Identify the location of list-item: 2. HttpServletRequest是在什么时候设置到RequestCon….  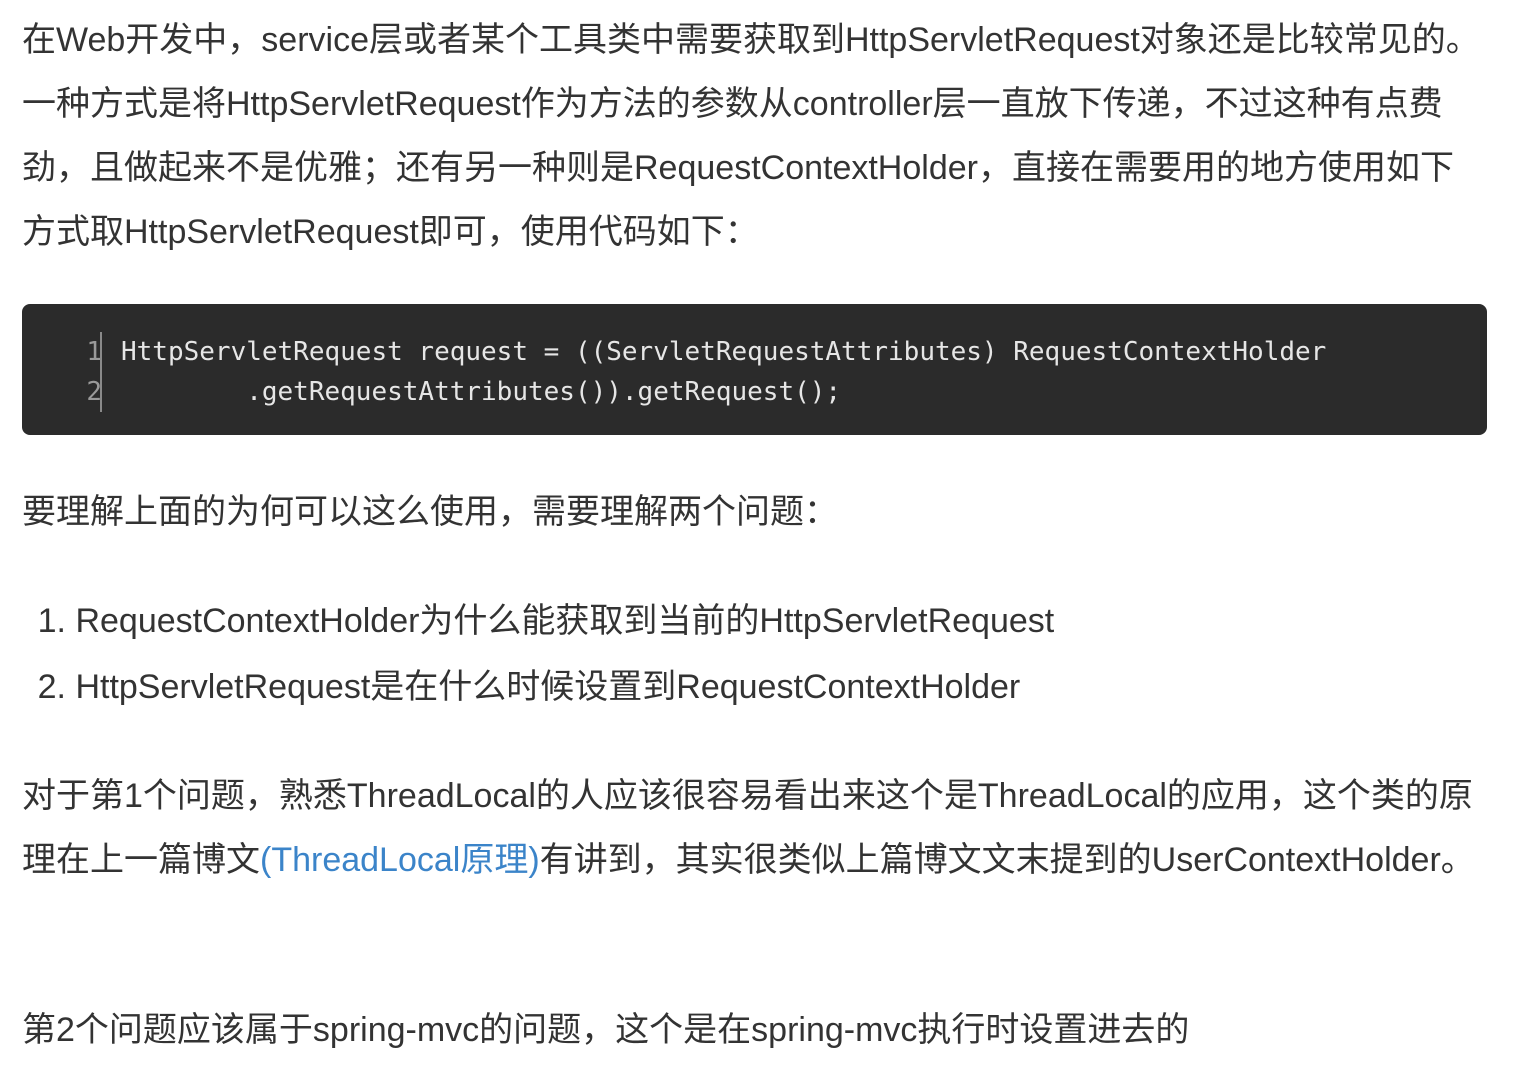
(538, 687).